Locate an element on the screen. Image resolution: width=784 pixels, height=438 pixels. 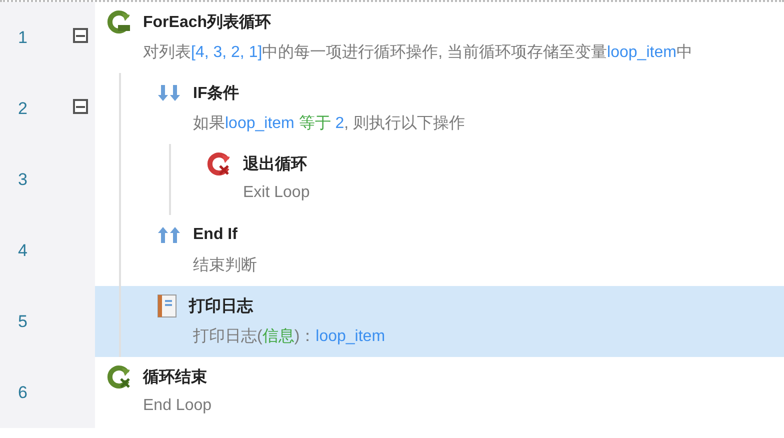
step-title: 打印日志 is located at coordinates (221, 306).